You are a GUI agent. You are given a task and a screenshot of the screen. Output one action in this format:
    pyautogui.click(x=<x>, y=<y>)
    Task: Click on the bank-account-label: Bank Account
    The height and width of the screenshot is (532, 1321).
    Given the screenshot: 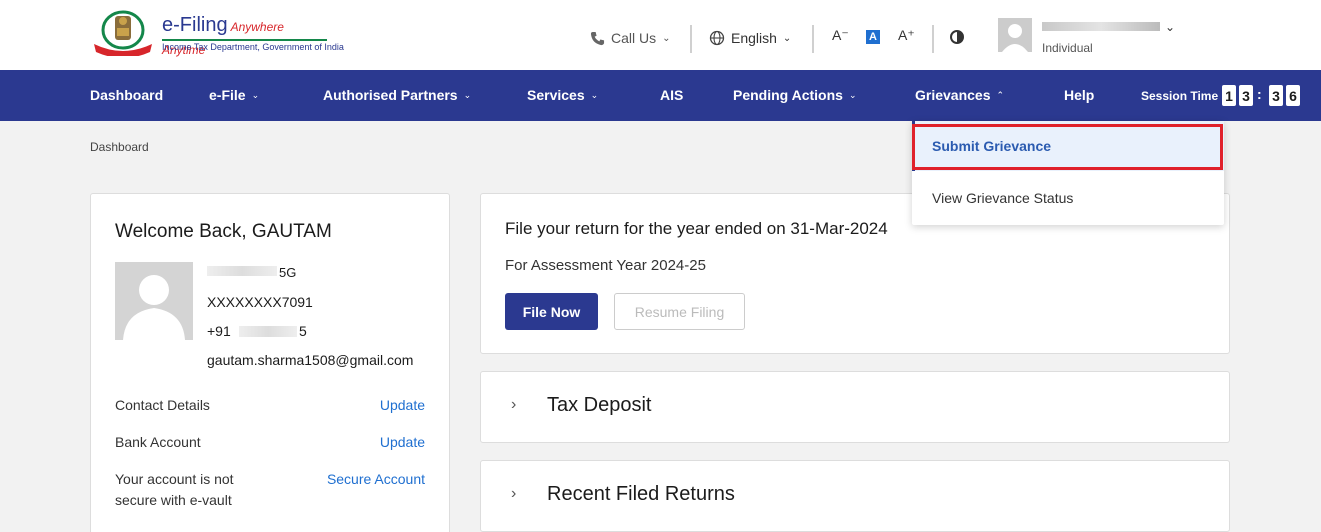 What is the action you would take?
    pyautogui.click(x=158, y=442)
    